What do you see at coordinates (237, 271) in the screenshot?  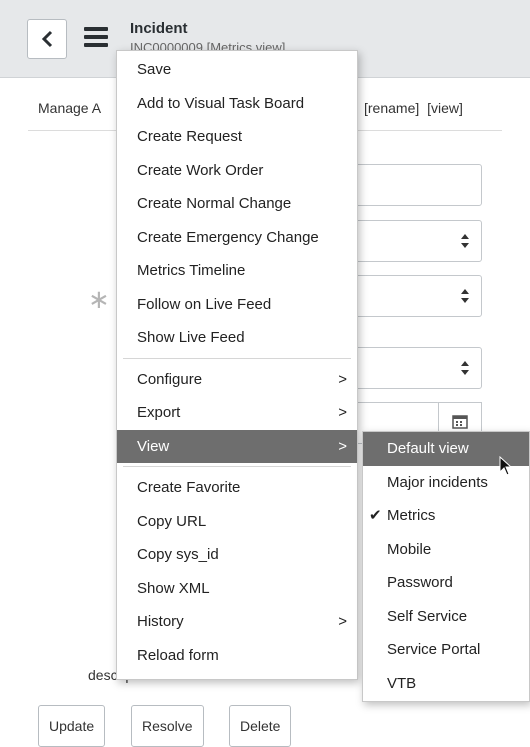 I see `menu-item-metrics-timeline: Metrics Timeline` at bounding box center [237, 271].